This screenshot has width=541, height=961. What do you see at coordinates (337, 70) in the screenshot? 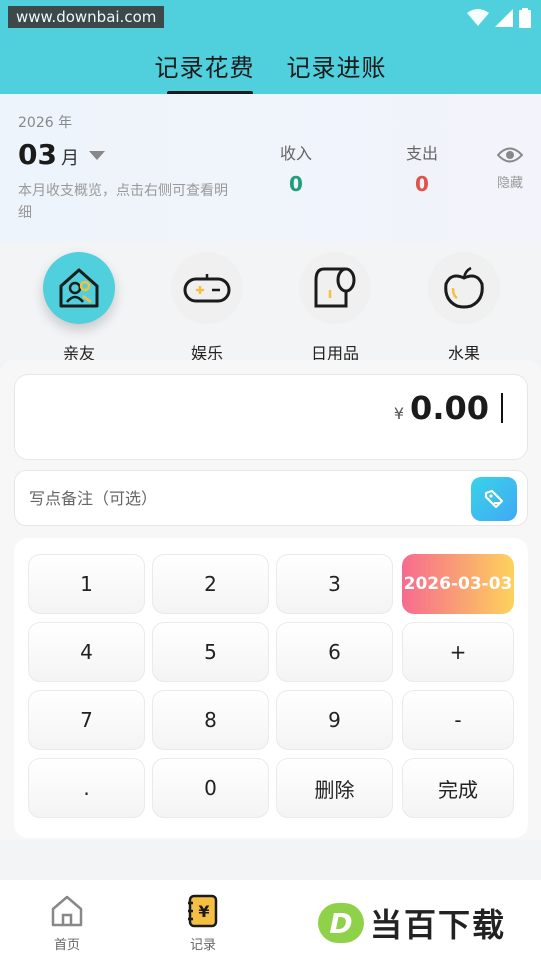
I see `tab-record-income: 记录进账` at bounding box center [337, 70].